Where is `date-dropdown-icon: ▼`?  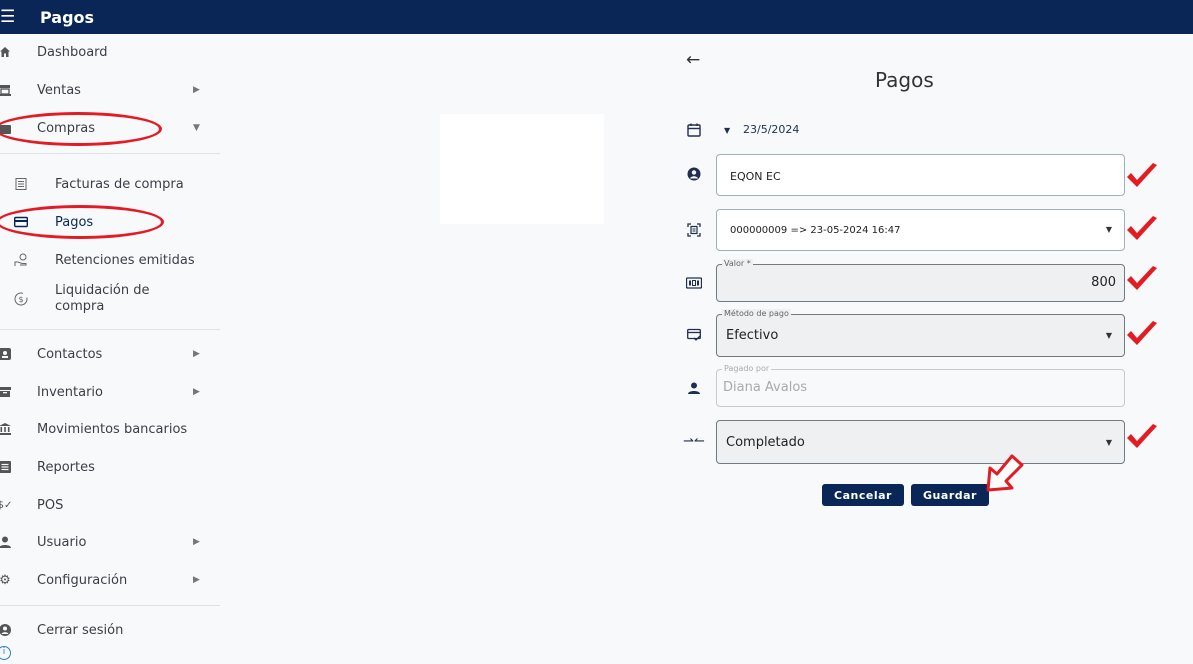
date-dropdown-icon: ▼ is located at coordinates (727, 130).